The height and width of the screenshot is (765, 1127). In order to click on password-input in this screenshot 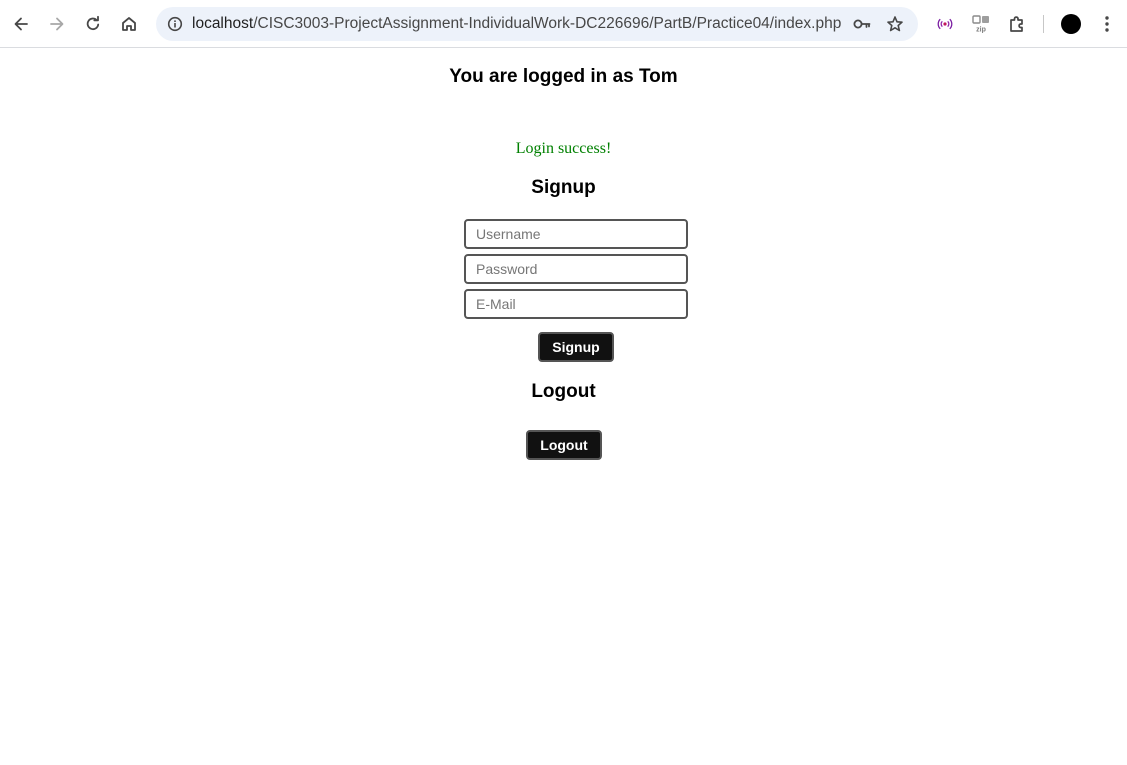, I will do `click(576, 269)`.